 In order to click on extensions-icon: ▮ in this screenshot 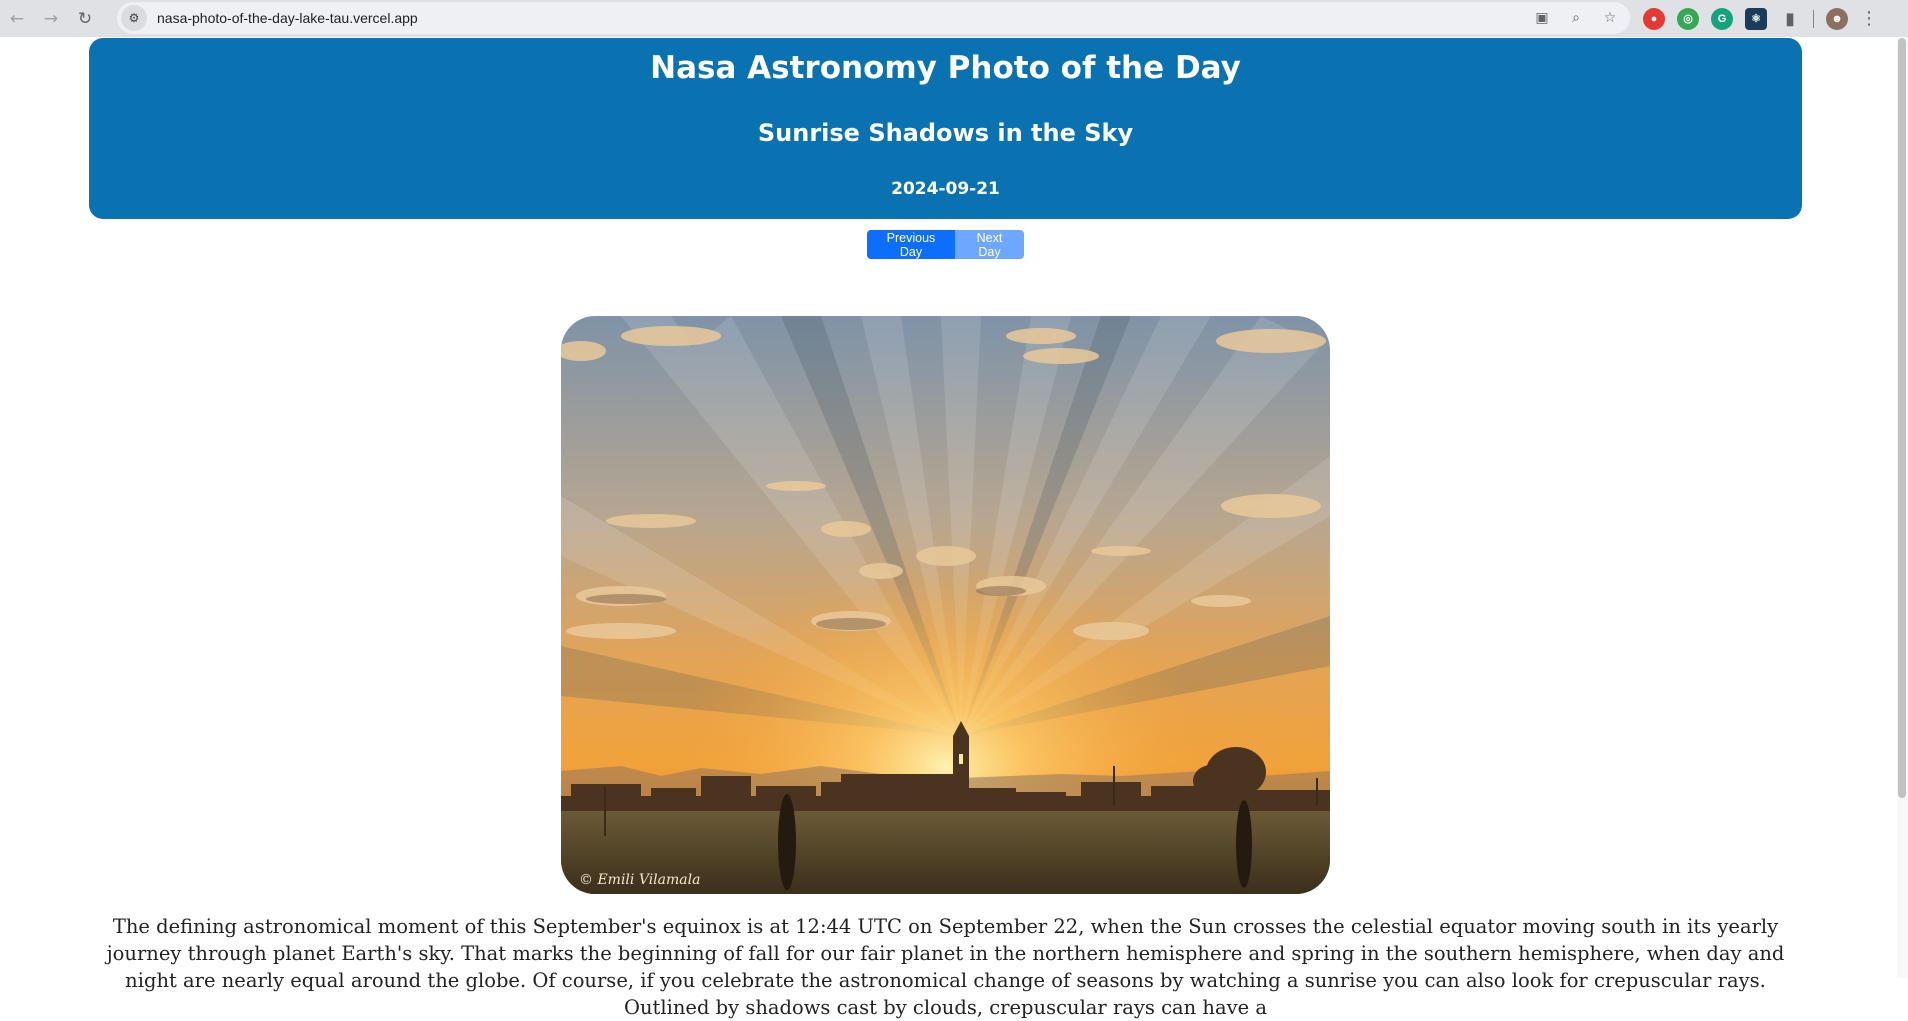, I will do `click(1790, 19)`.